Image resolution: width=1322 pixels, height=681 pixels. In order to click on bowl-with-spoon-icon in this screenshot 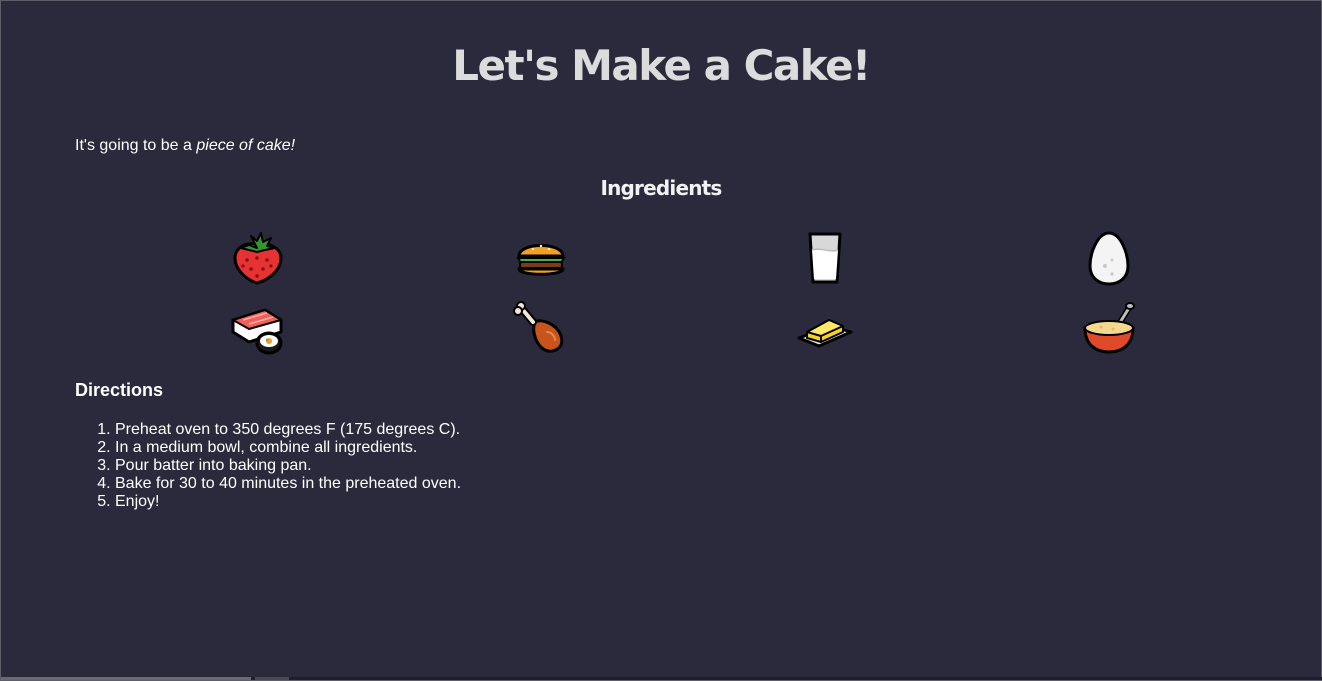, I will do `click(1109, 328)`.